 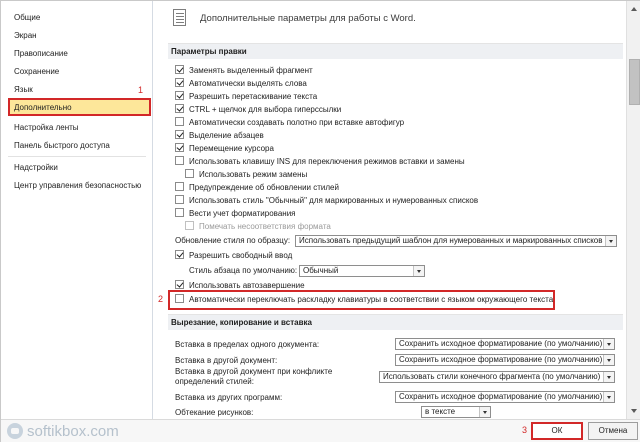 I want to click on section-header-cut-copy-paste: Вырезание, копирование и вставка, so click(x=395, y=322).